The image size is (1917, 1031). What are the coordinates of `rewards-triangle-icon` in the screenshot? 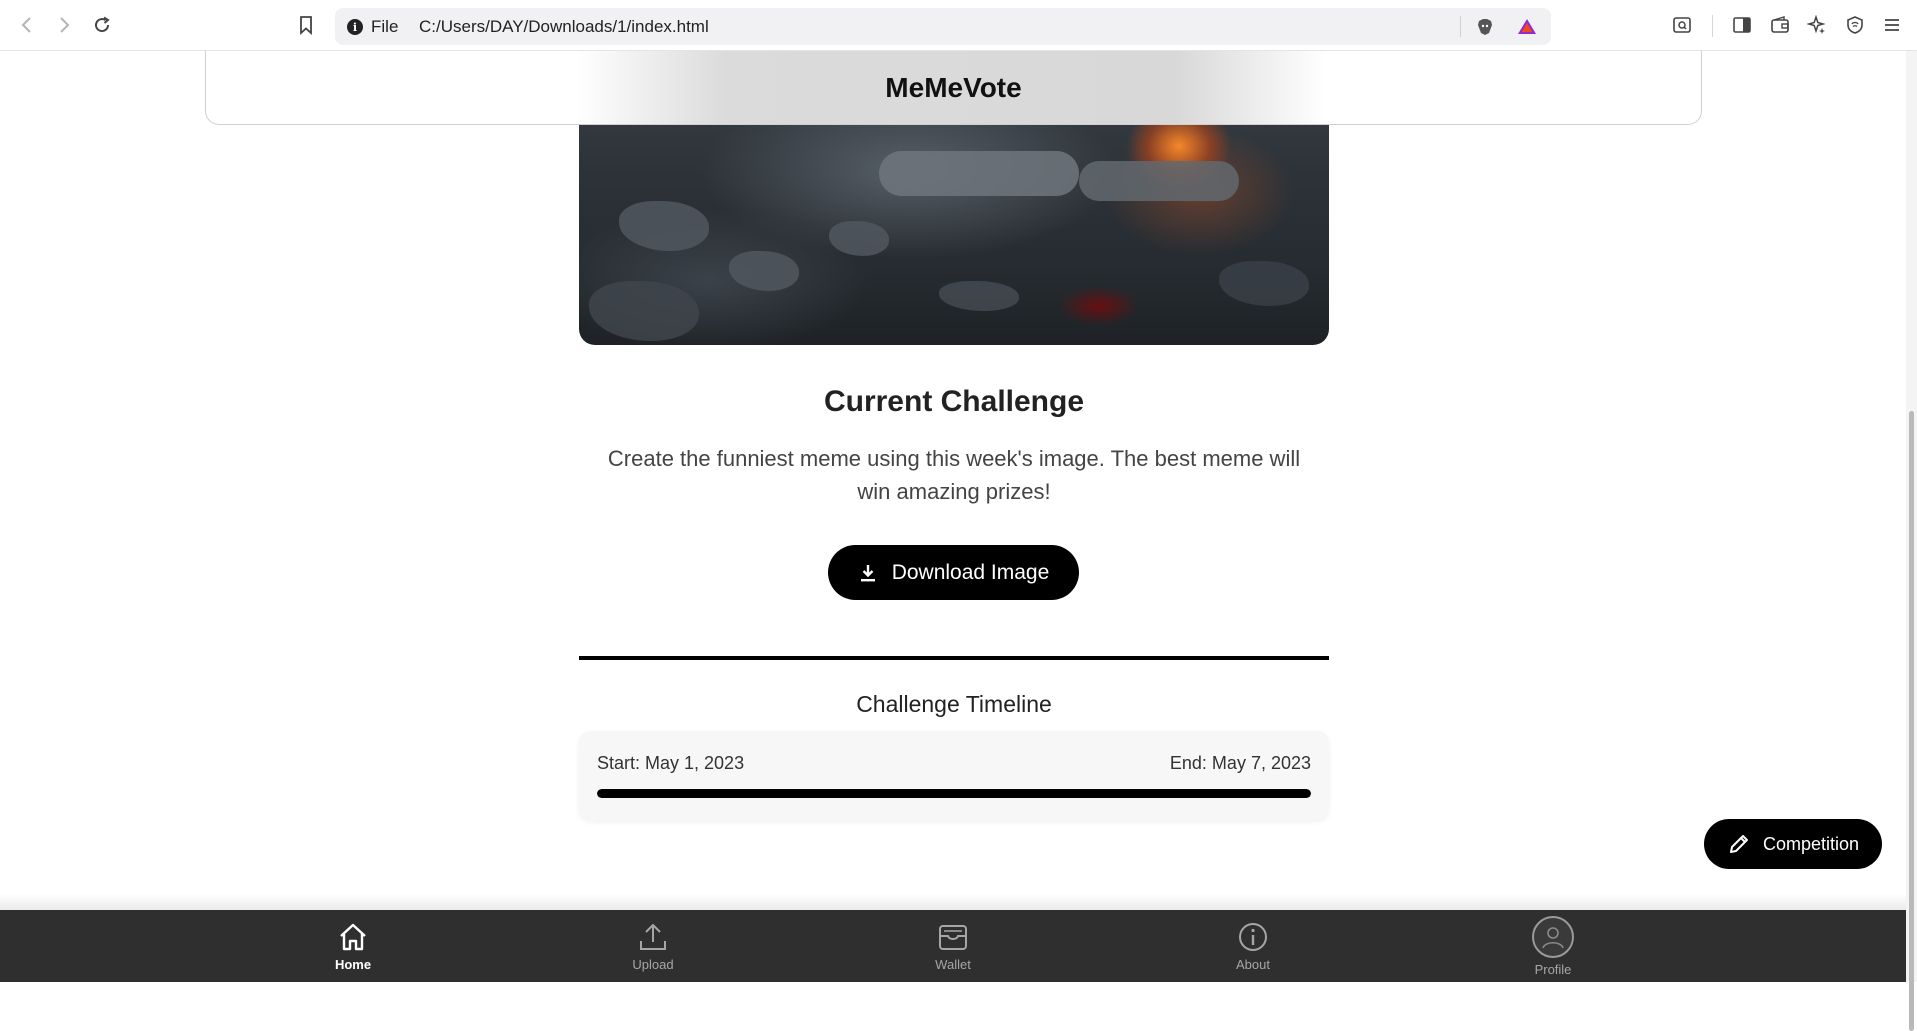 It's located at (1527, 26).